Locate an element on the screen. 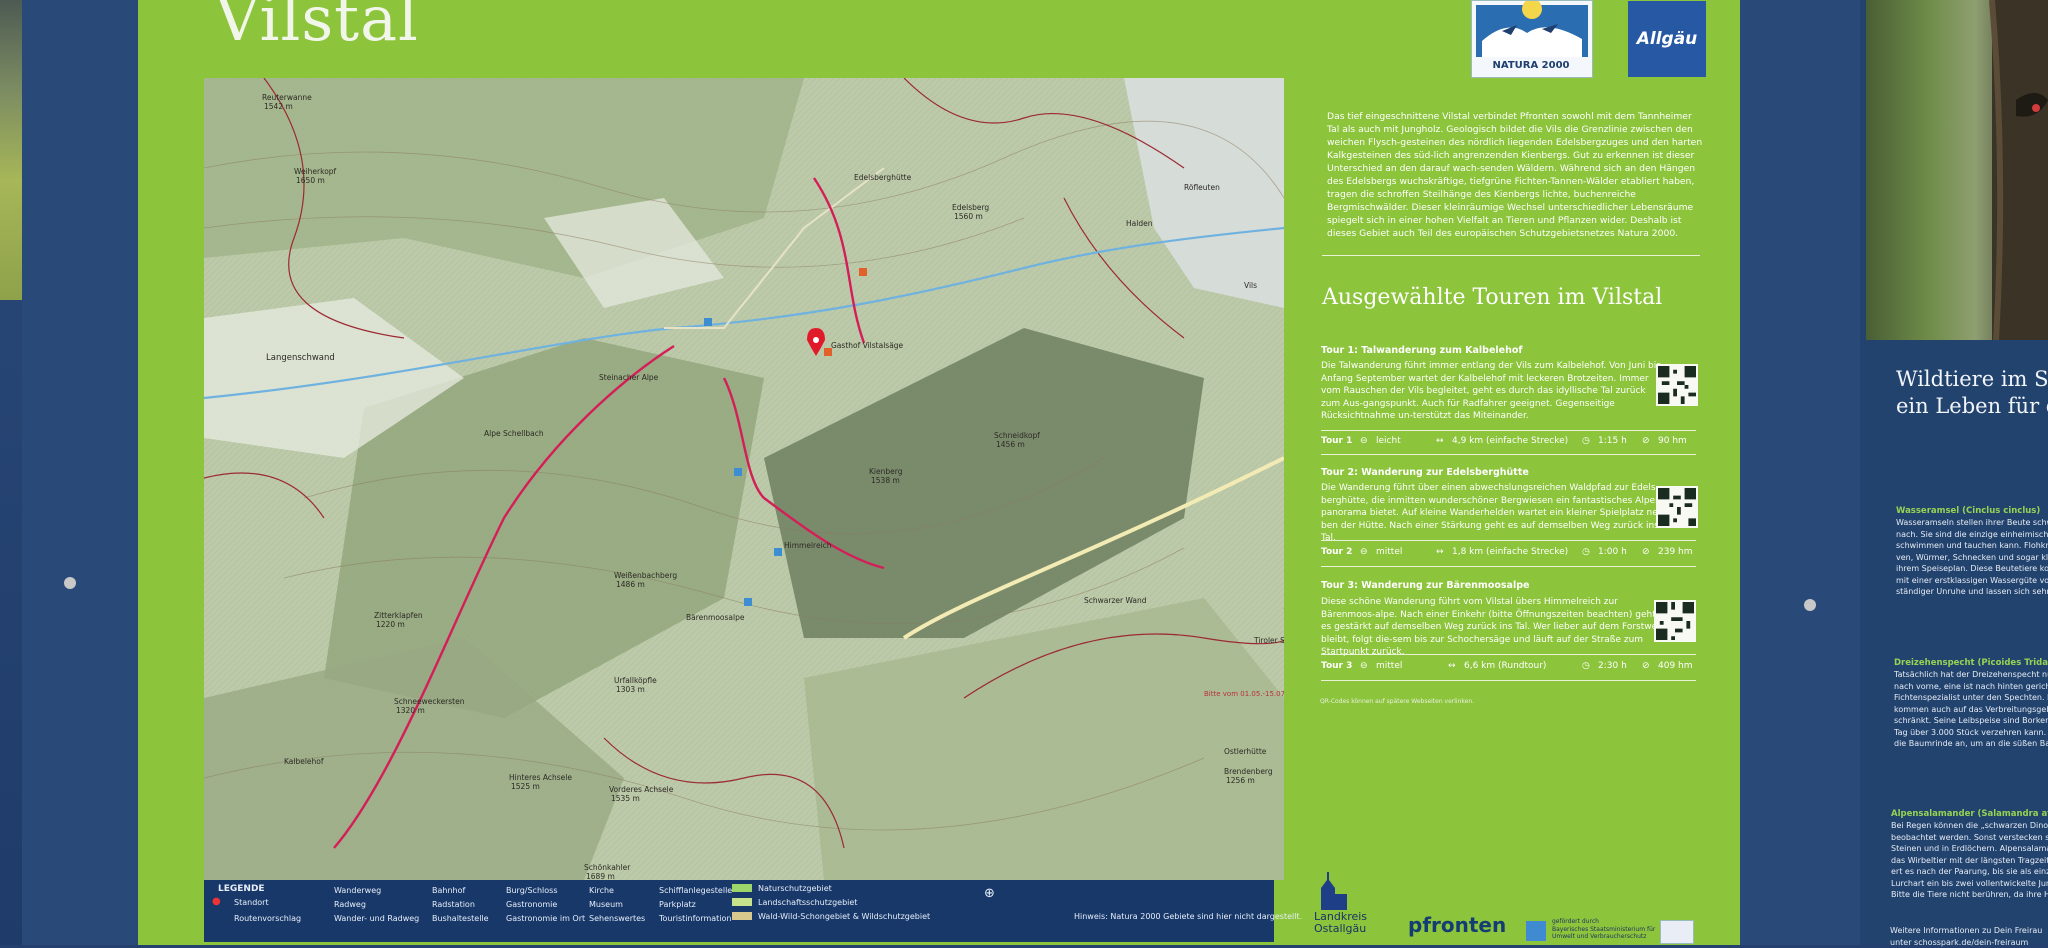 Image resolution: width=2048 pixels, height=948 pixels. castle-icon is located at coordinates (1333, 890).